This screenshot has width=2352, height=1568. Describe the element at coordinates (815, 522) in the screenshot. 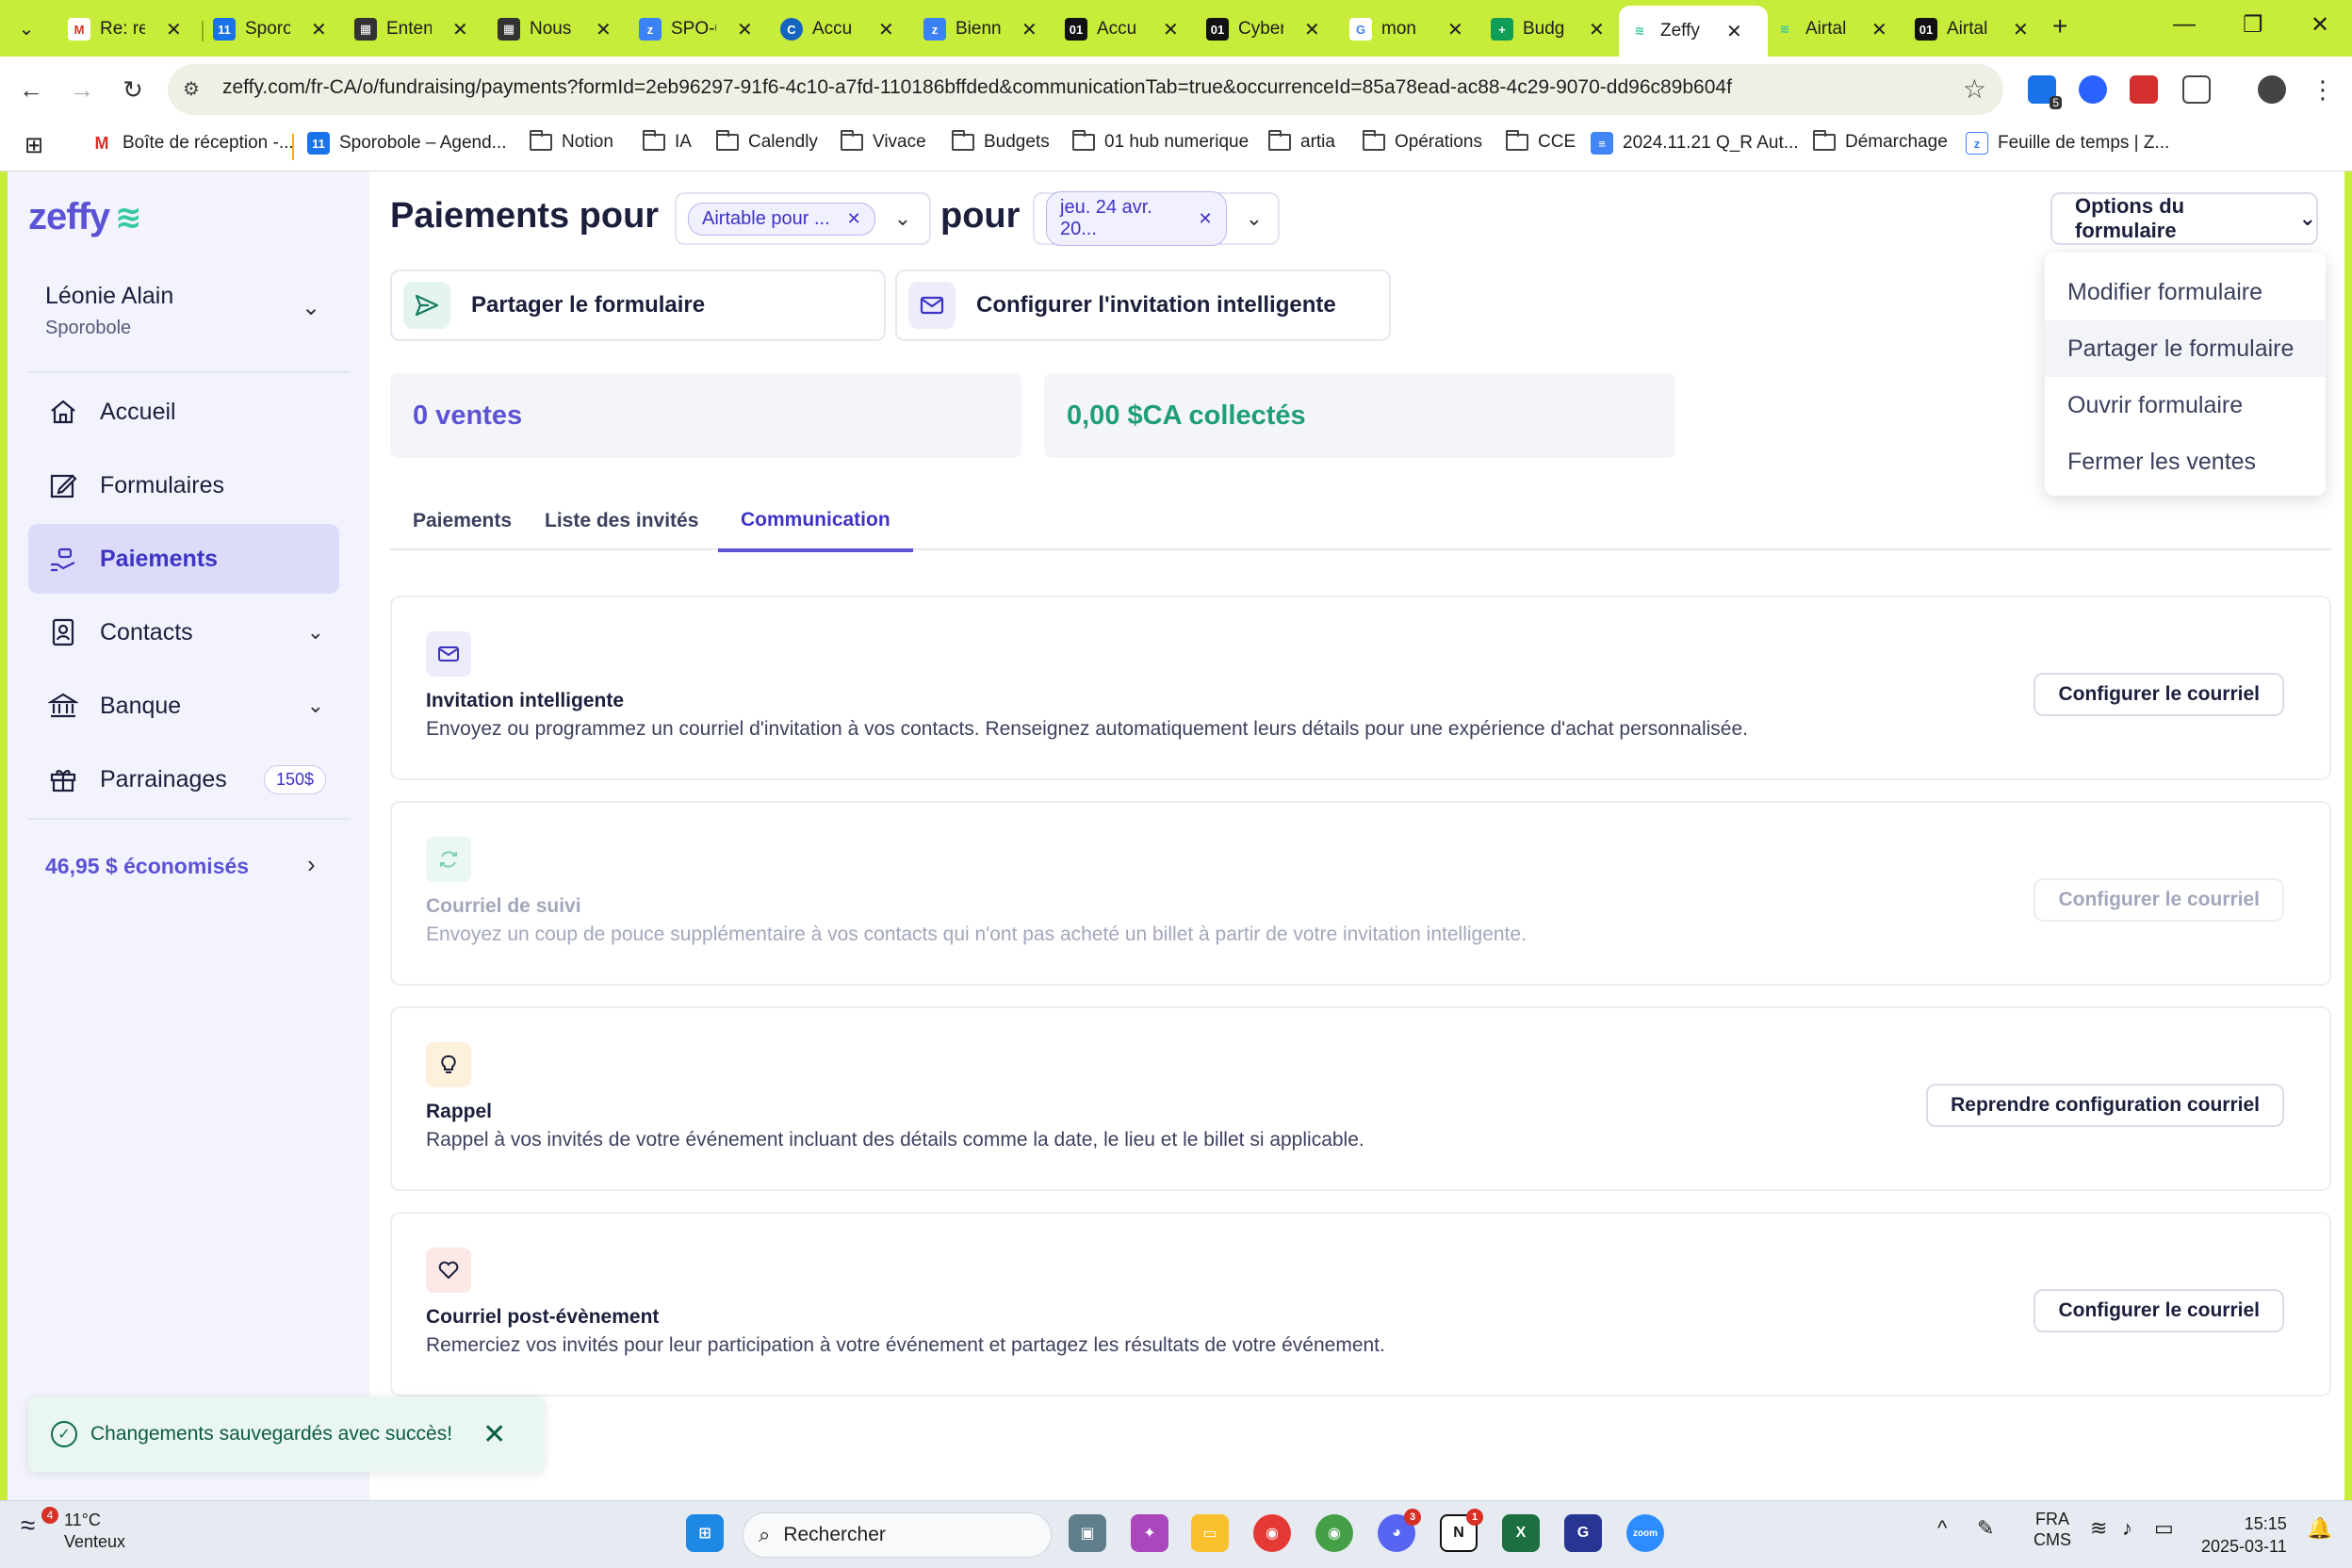

I see `tab-communication: Communication` at that location.